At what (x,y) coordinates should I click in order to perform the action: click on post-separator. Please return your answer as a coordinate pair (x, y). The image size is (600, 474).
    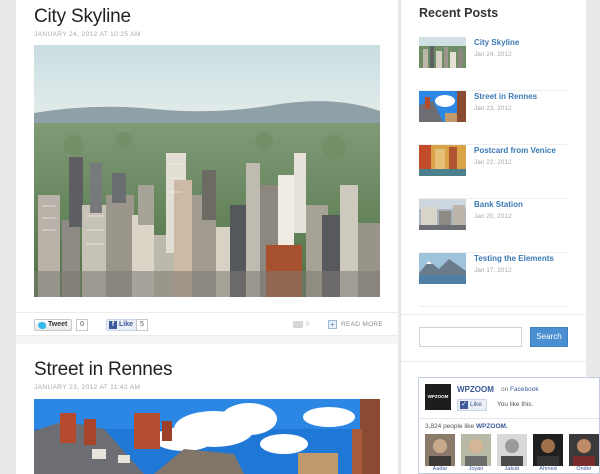
    Looking at the image, I should click on (207, 340).